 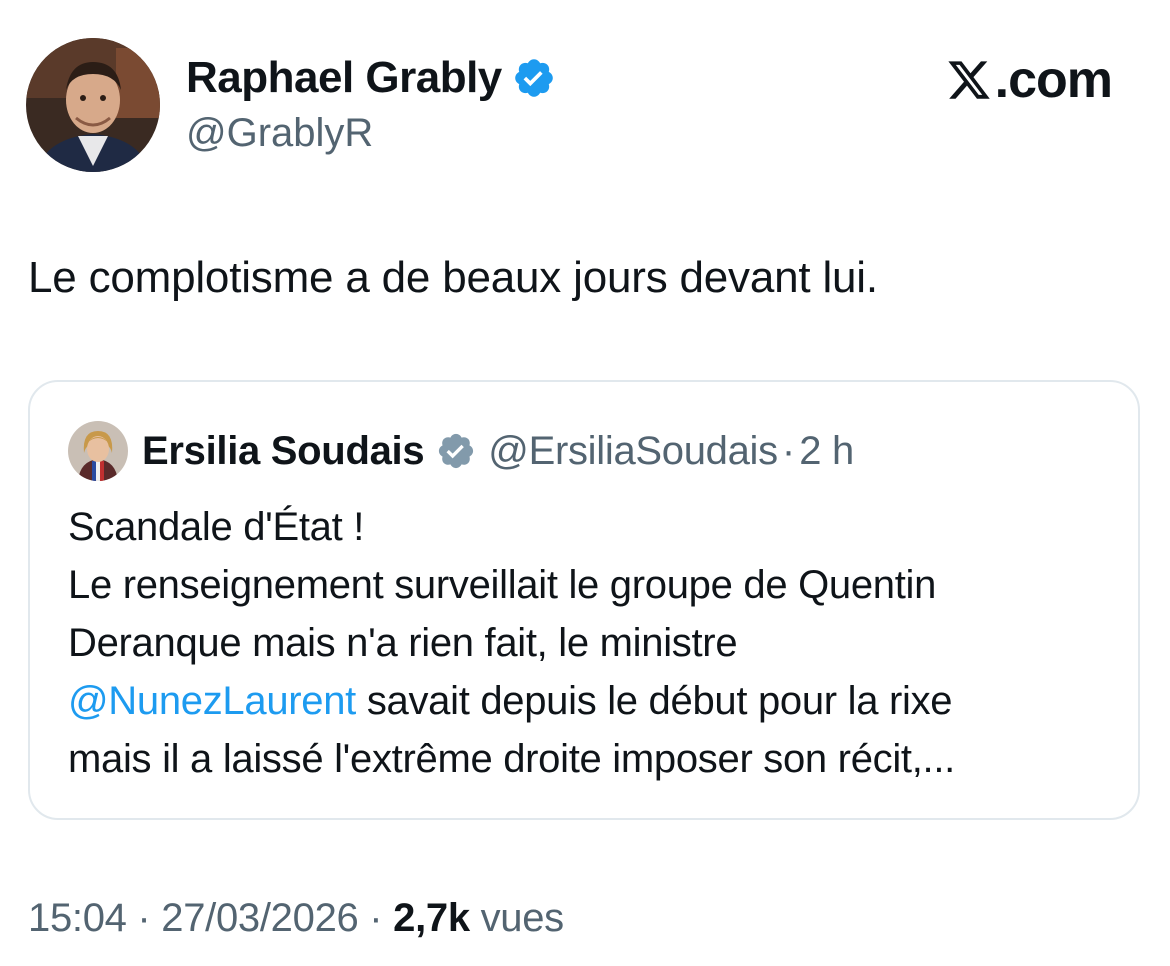 I want to click on brand-text: .com, so click(x=1053, y=80).